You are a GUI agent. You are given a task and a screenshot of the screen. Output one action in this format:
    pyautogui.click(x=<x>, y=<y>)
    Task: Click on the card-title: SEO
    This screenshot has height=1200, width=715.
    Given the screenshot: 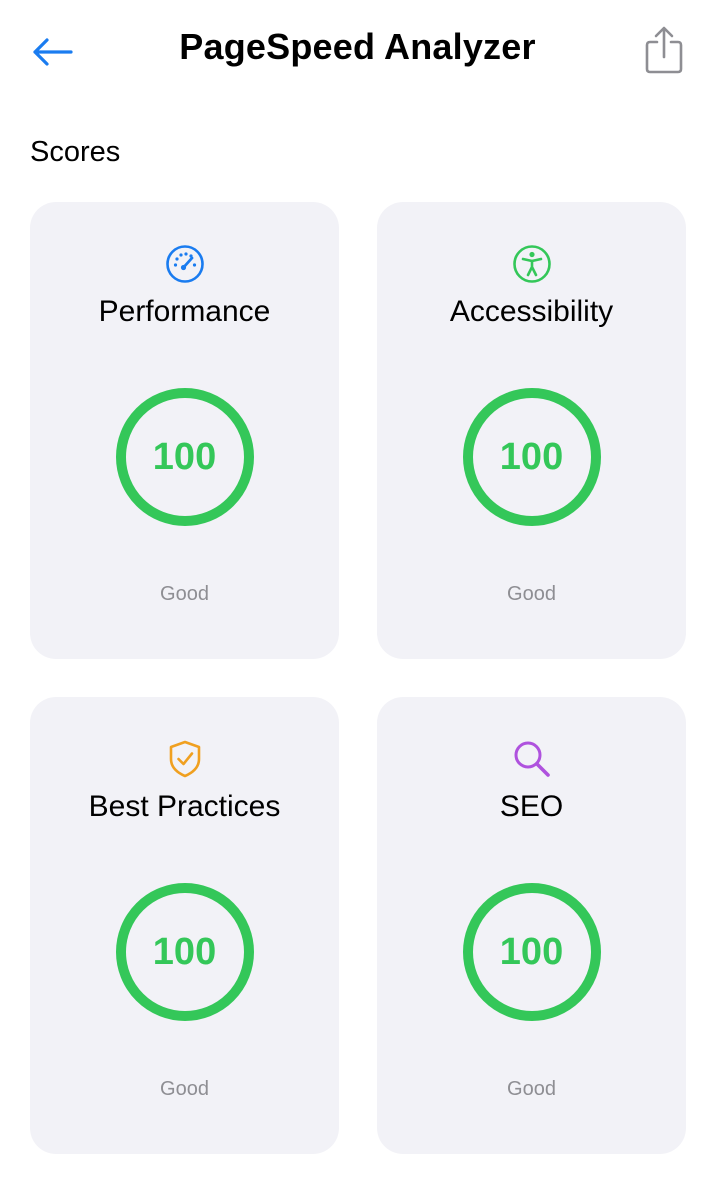 What is the action you would take?
    pyautogui.click(x=531, y=806)
    